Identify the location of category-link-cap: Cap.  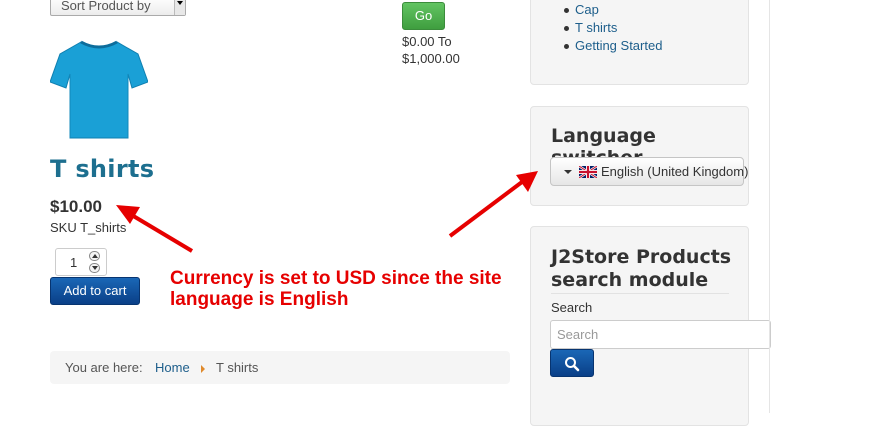
(611, 10).